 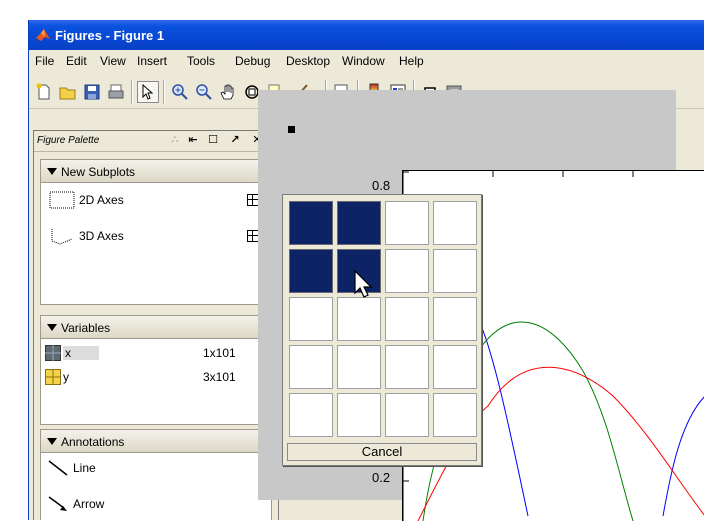 What do you see at coordinates (113, 61) in the screenshot?
I see `menu-view: View` at bounding box center [113, 61].